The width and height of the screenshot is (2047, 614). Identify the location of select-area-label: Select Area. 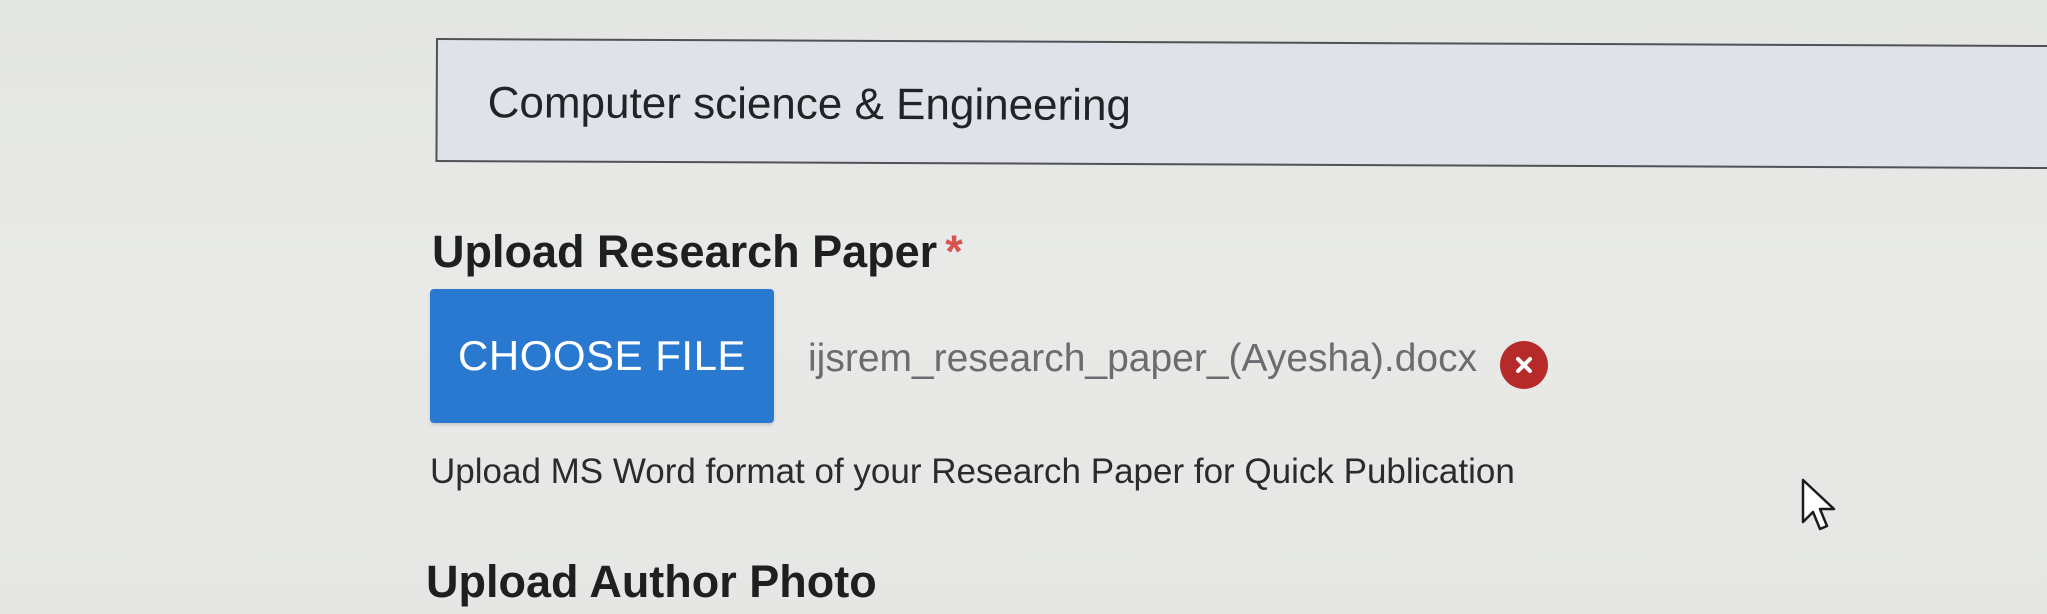
(559, 5).